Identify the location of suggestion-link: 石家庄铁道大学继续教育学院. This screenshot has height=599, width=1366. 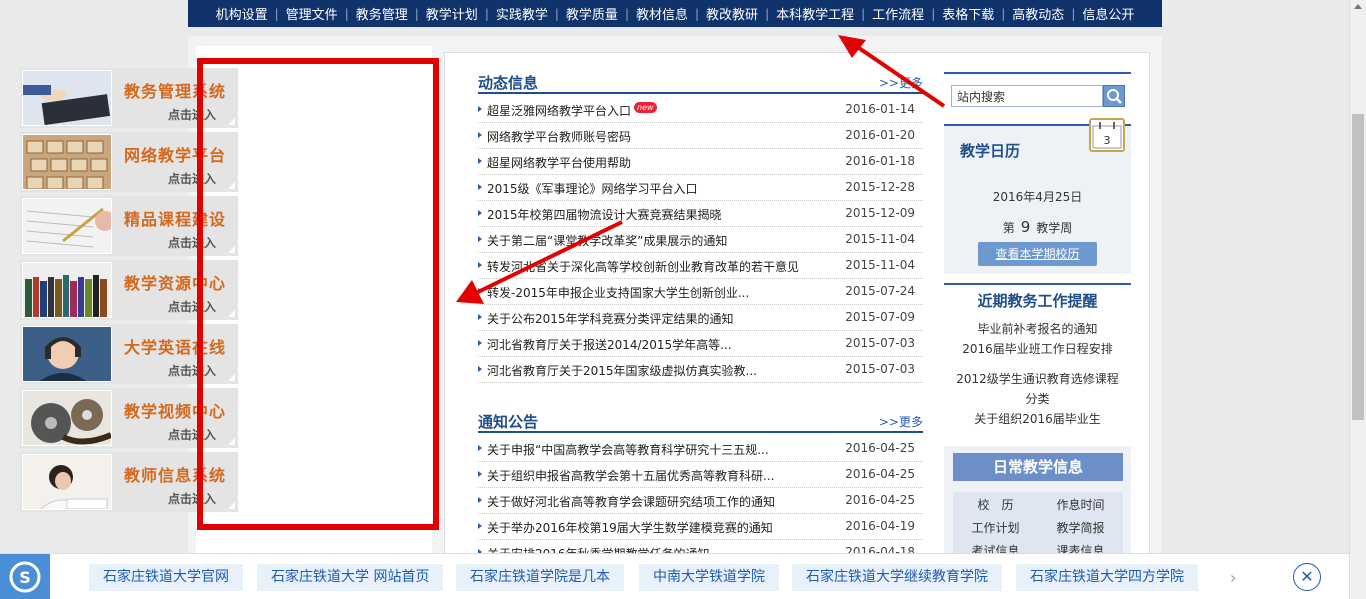
(897, 577).